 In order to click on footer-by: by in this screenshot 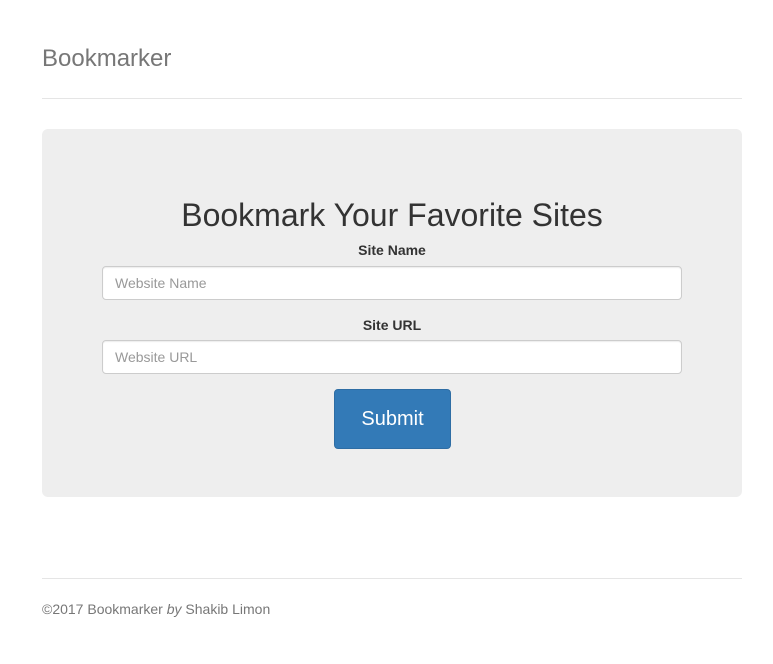, I will do `click(174, 609)`.